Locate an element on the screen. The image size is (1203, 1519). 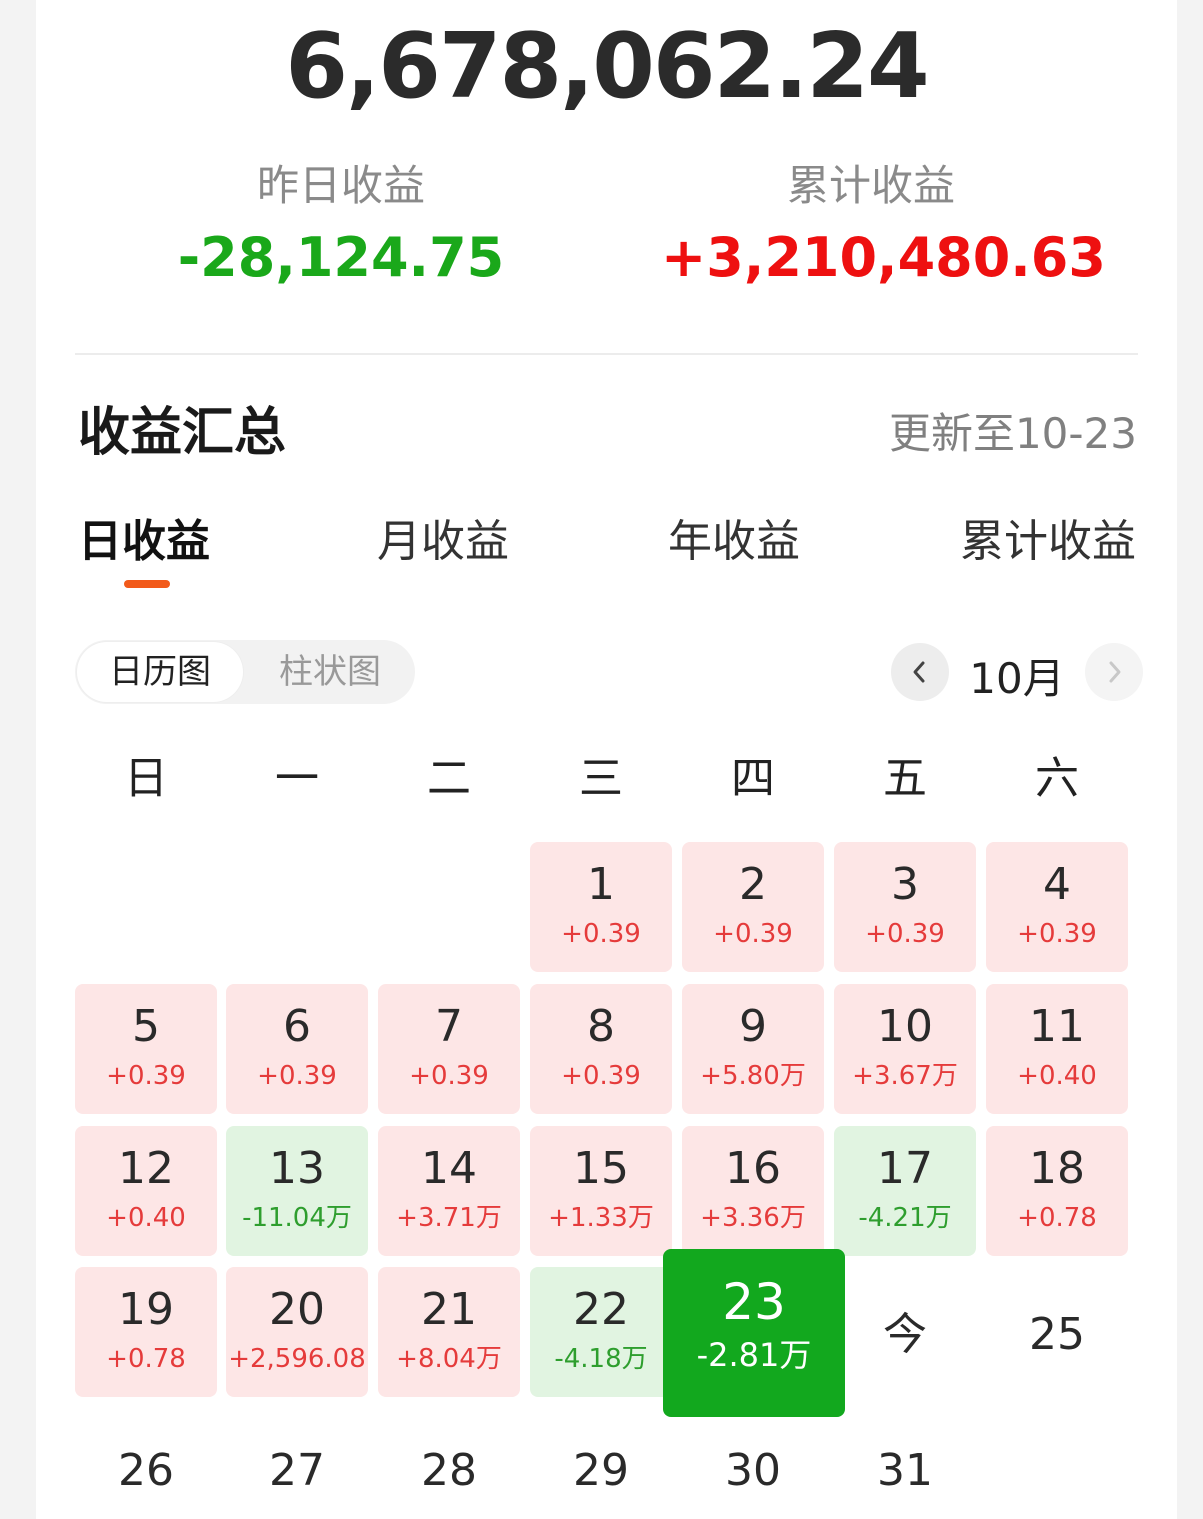
cumulative-earnings-value: +3,210,480.63 is located at coordinates (883, 257).